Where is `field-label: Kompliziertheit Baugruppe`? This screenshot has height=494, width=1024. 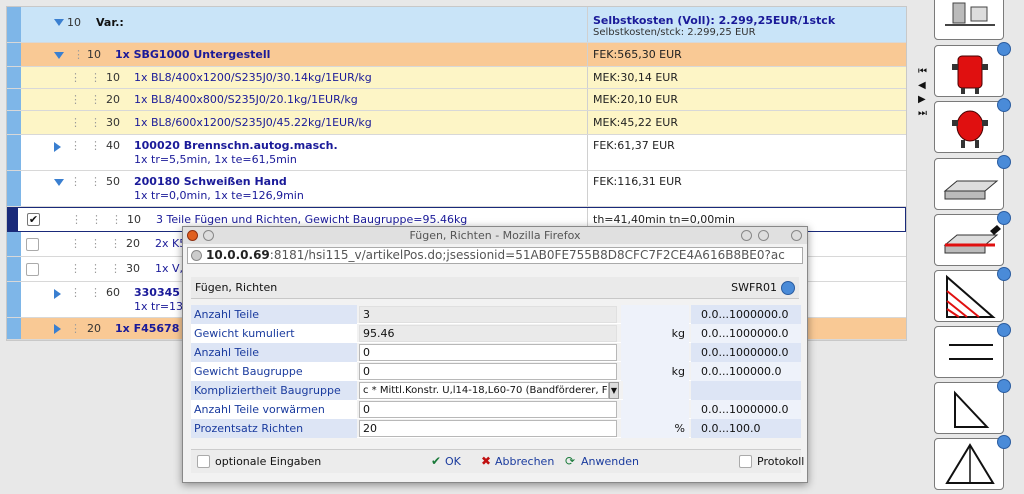 field-label: Kompliziertheit Baugruppe is located at coordinates (274, 390).